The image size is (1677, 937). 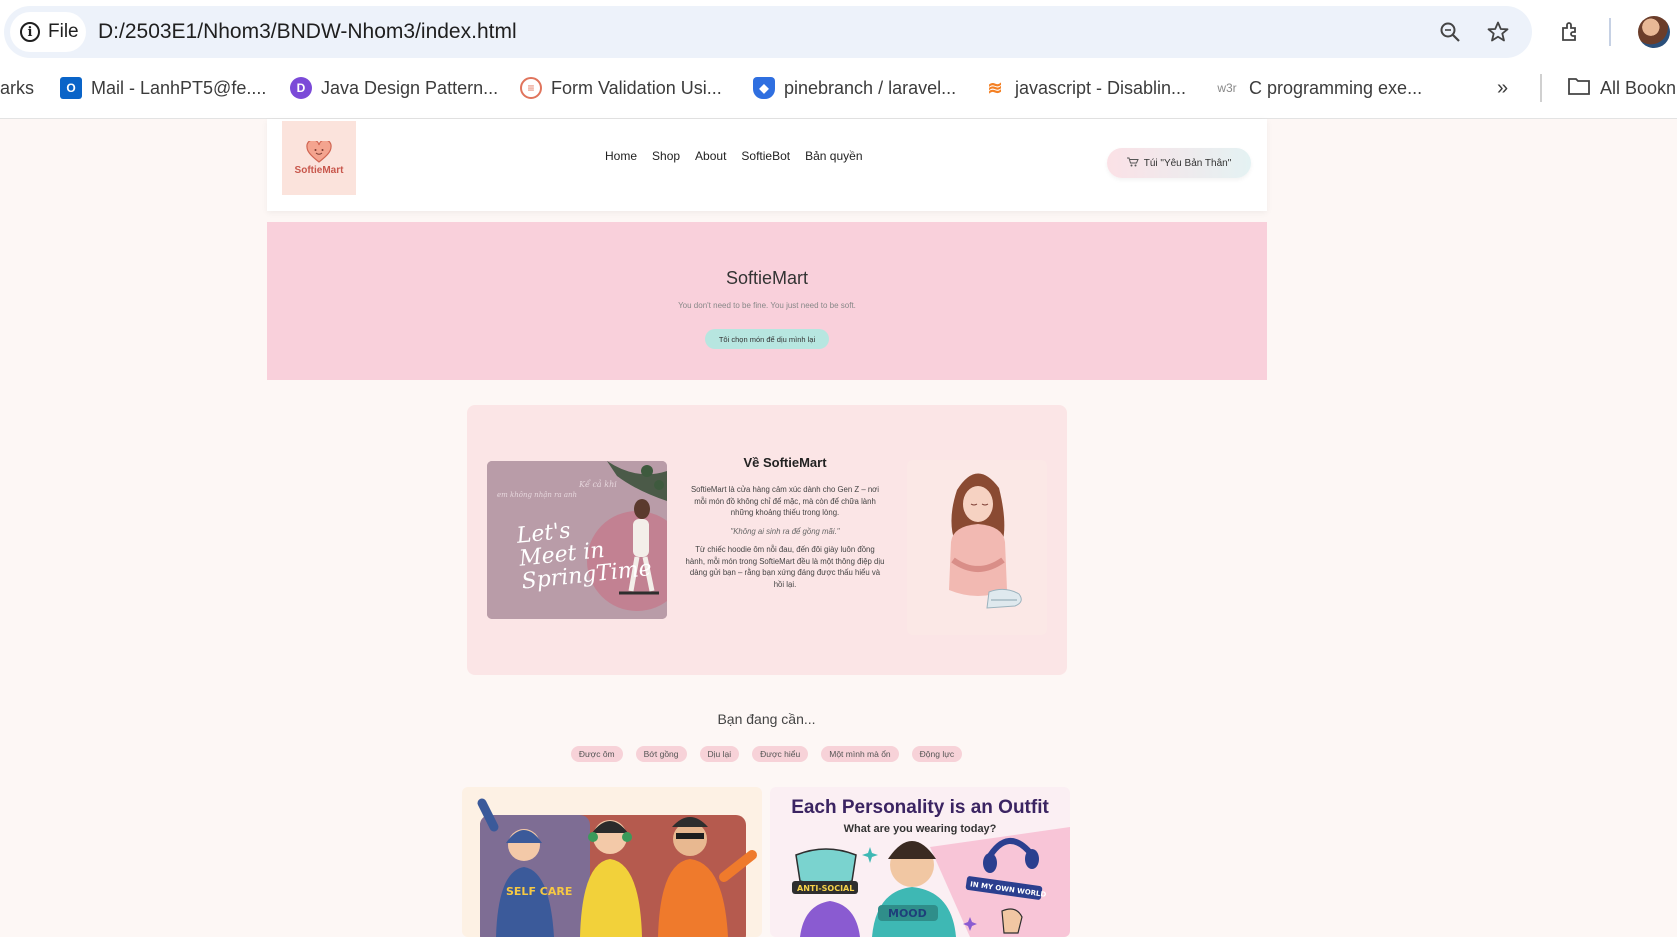 I want to click on hero-cta-button: Tôi chọn món để dịu mình lại, so click(x=767, y=339).